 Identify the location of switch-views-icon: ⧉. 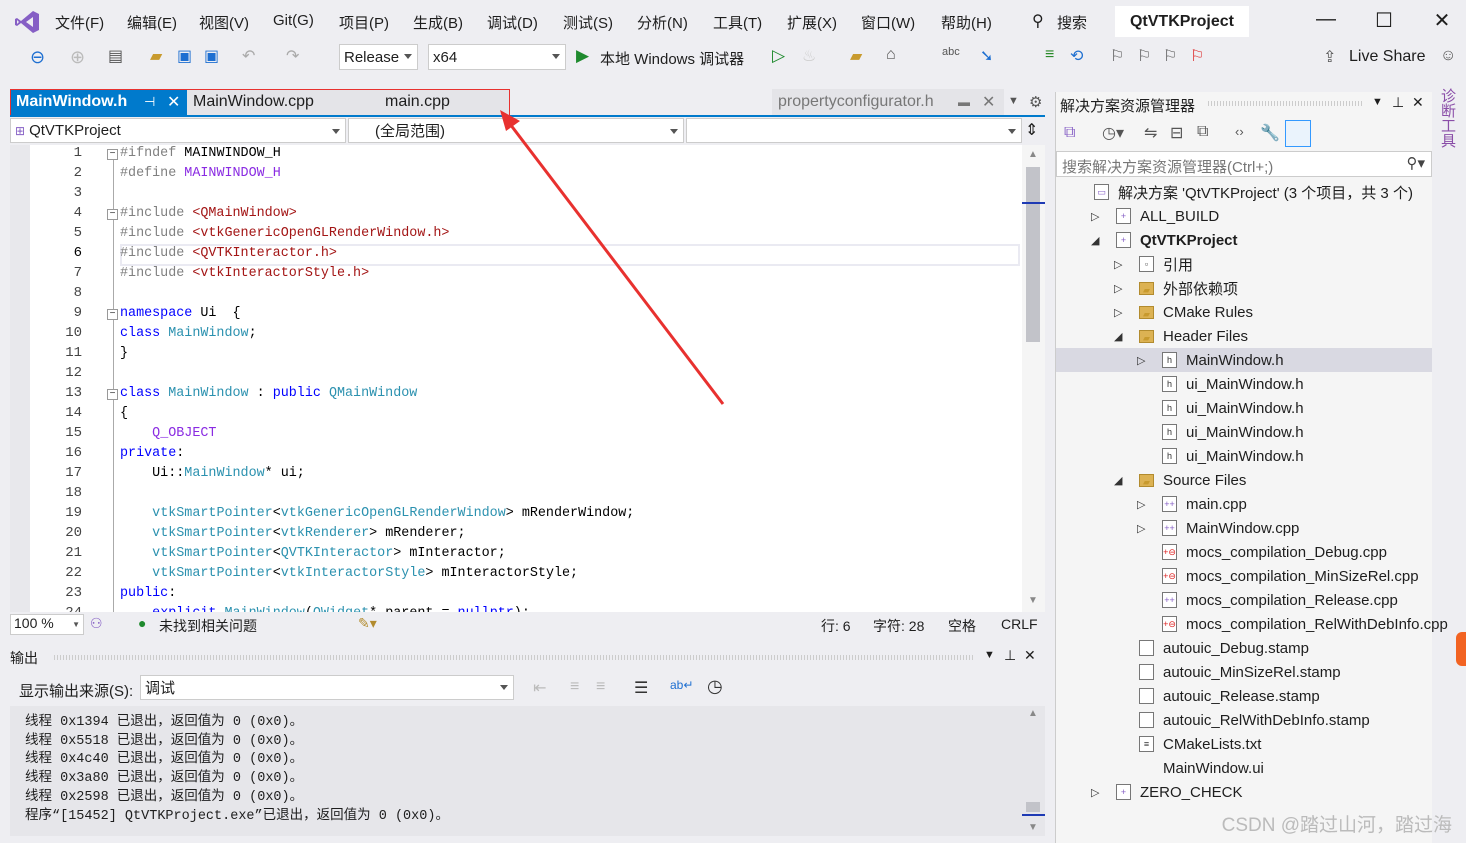
(1069, 133).